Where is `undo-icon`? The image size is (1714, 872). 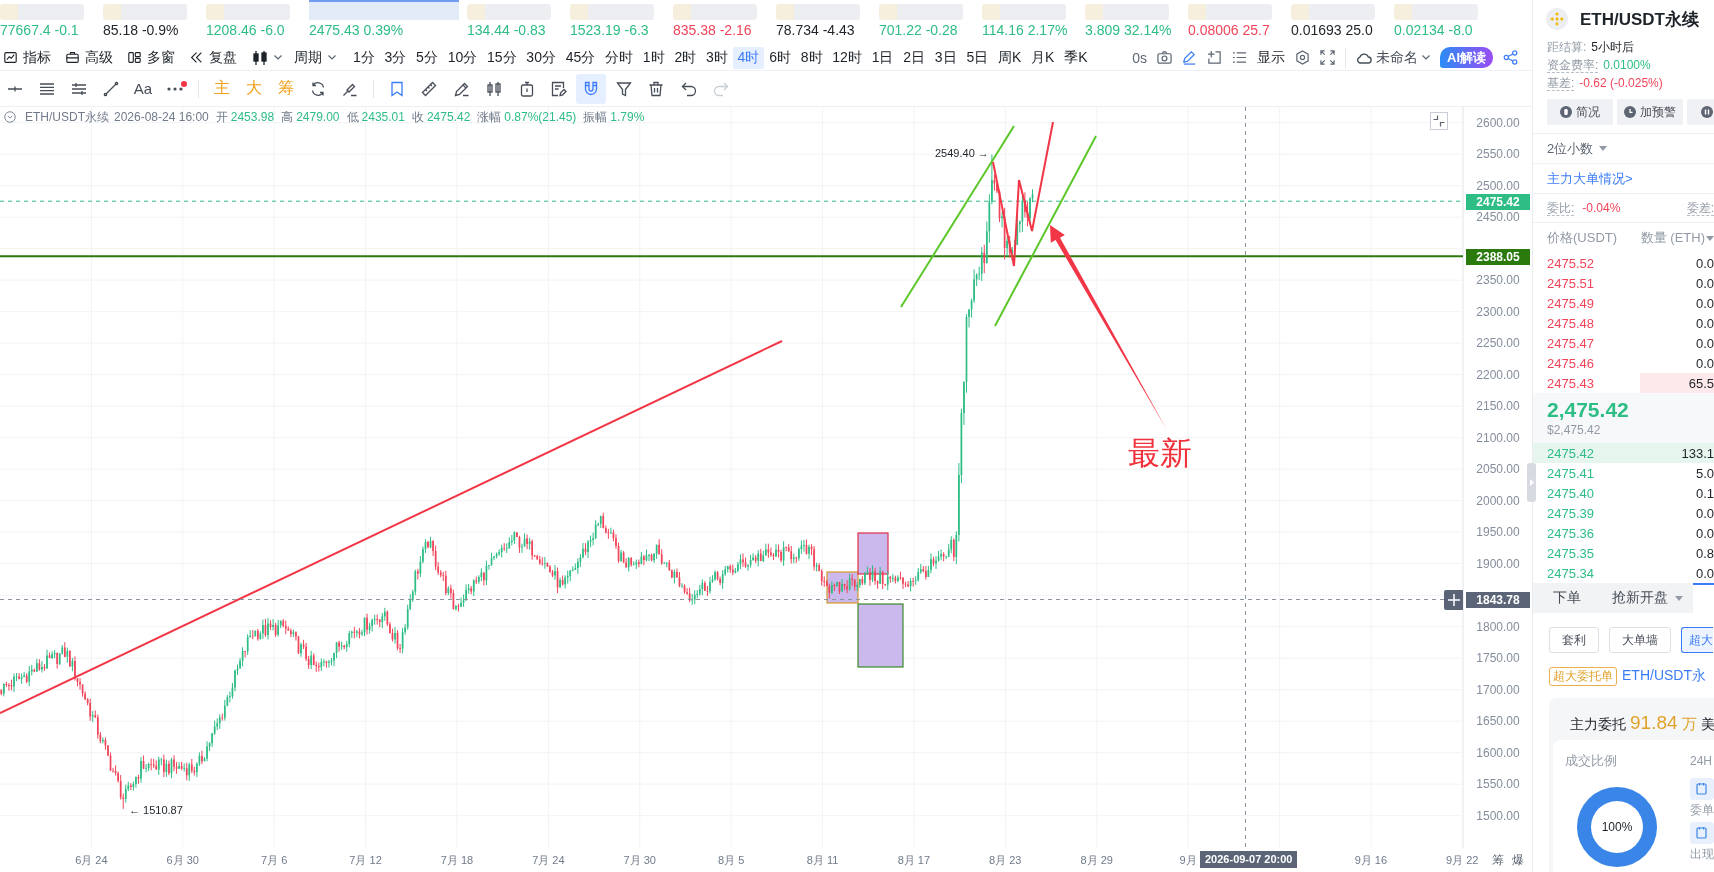
undo-icon is located at coordinates (688, 88).